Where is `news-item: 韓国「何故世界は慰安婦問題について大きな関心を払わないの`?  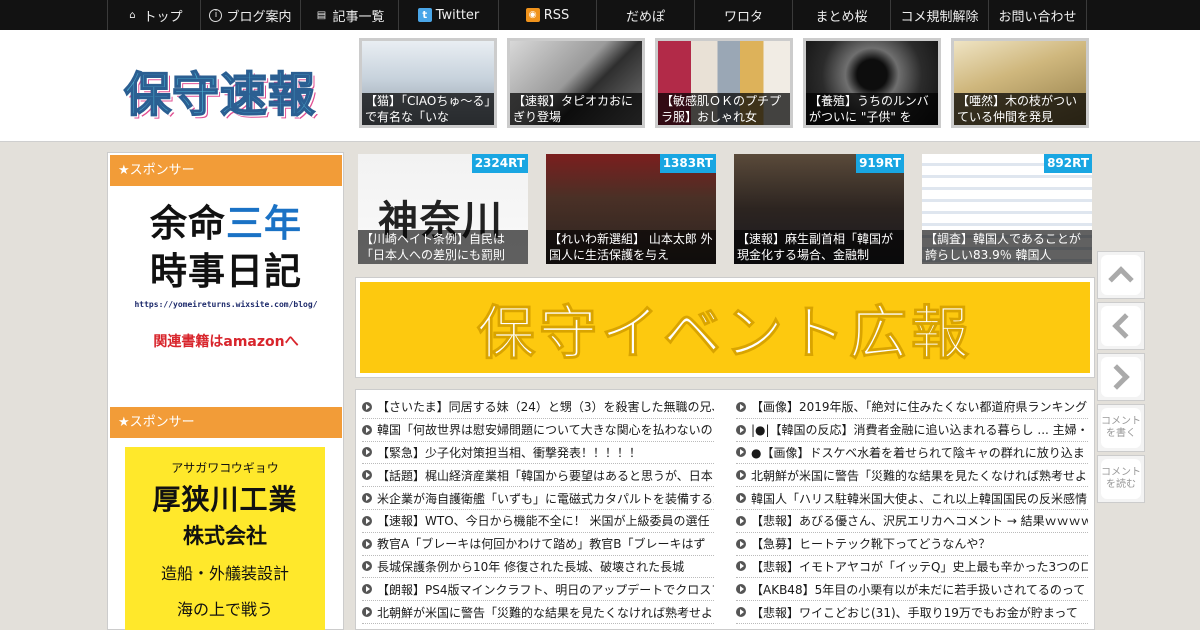
news-item: 韓国「何故世界は慰安婦問題について大きな関心を払わないの is located at coordinates (538, 430).